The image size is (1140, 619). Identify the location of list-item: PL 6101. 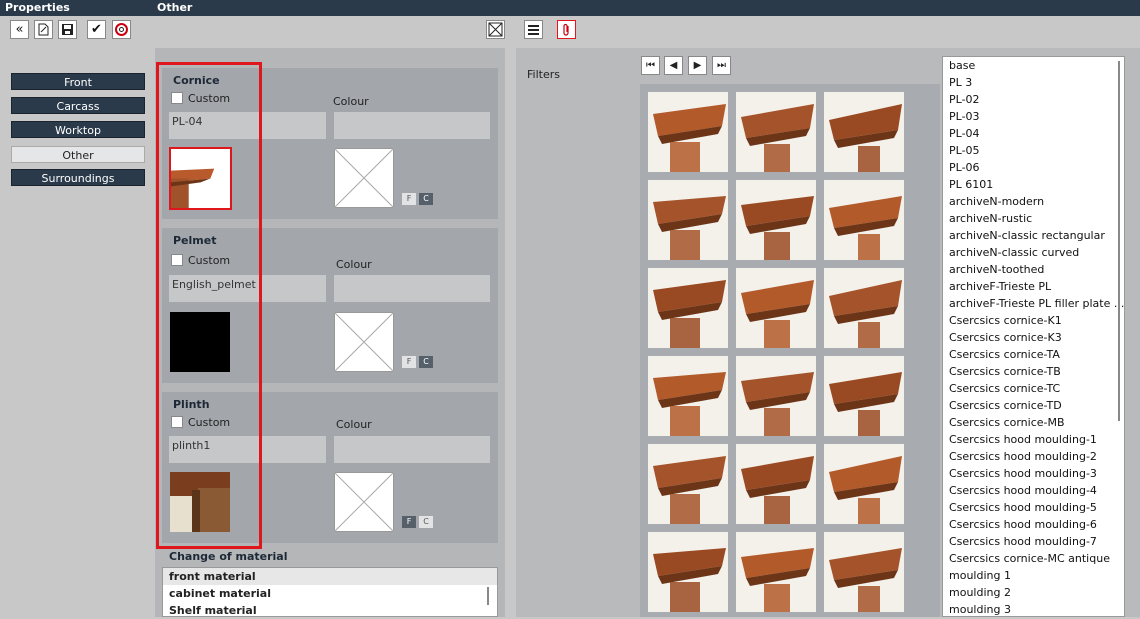
(1033, 184).